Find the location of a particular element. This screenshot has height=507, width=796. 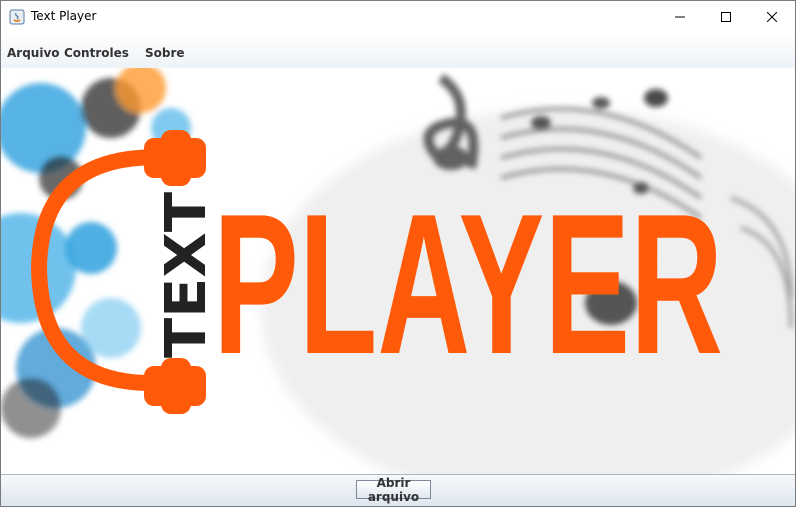

maximize-icon is located at coordinates (726, 16).